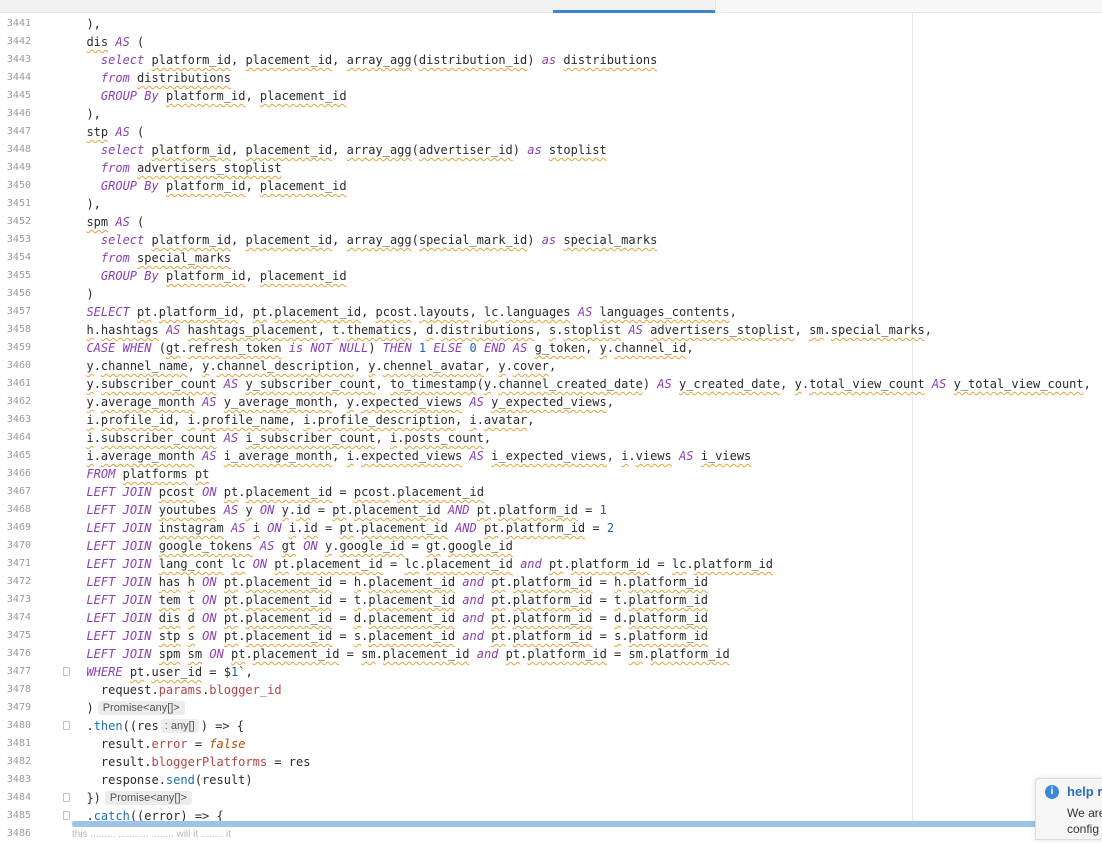 Image resolution: width=1102 pixels, height=843 pixels. I want to click on line-number: 3455, so click(18, 275).